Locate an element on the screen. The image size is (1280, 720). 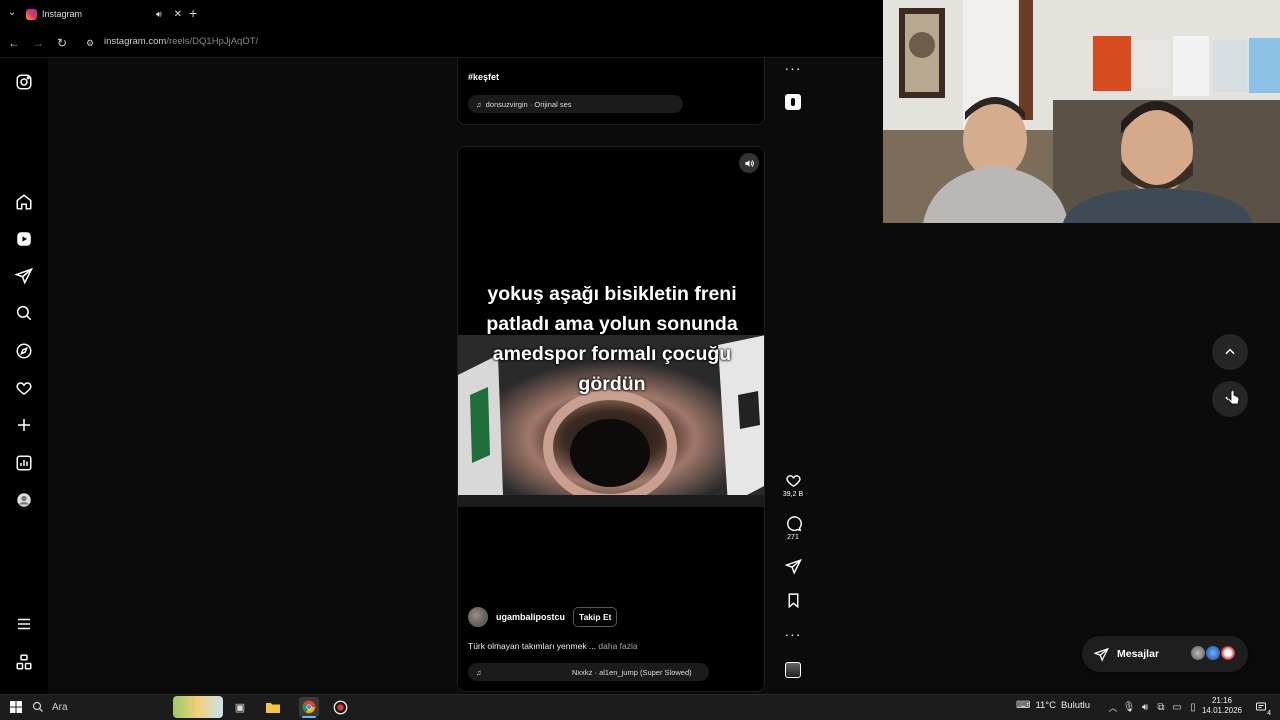
temperature: 11°C is located at coordinates (1045, 705).